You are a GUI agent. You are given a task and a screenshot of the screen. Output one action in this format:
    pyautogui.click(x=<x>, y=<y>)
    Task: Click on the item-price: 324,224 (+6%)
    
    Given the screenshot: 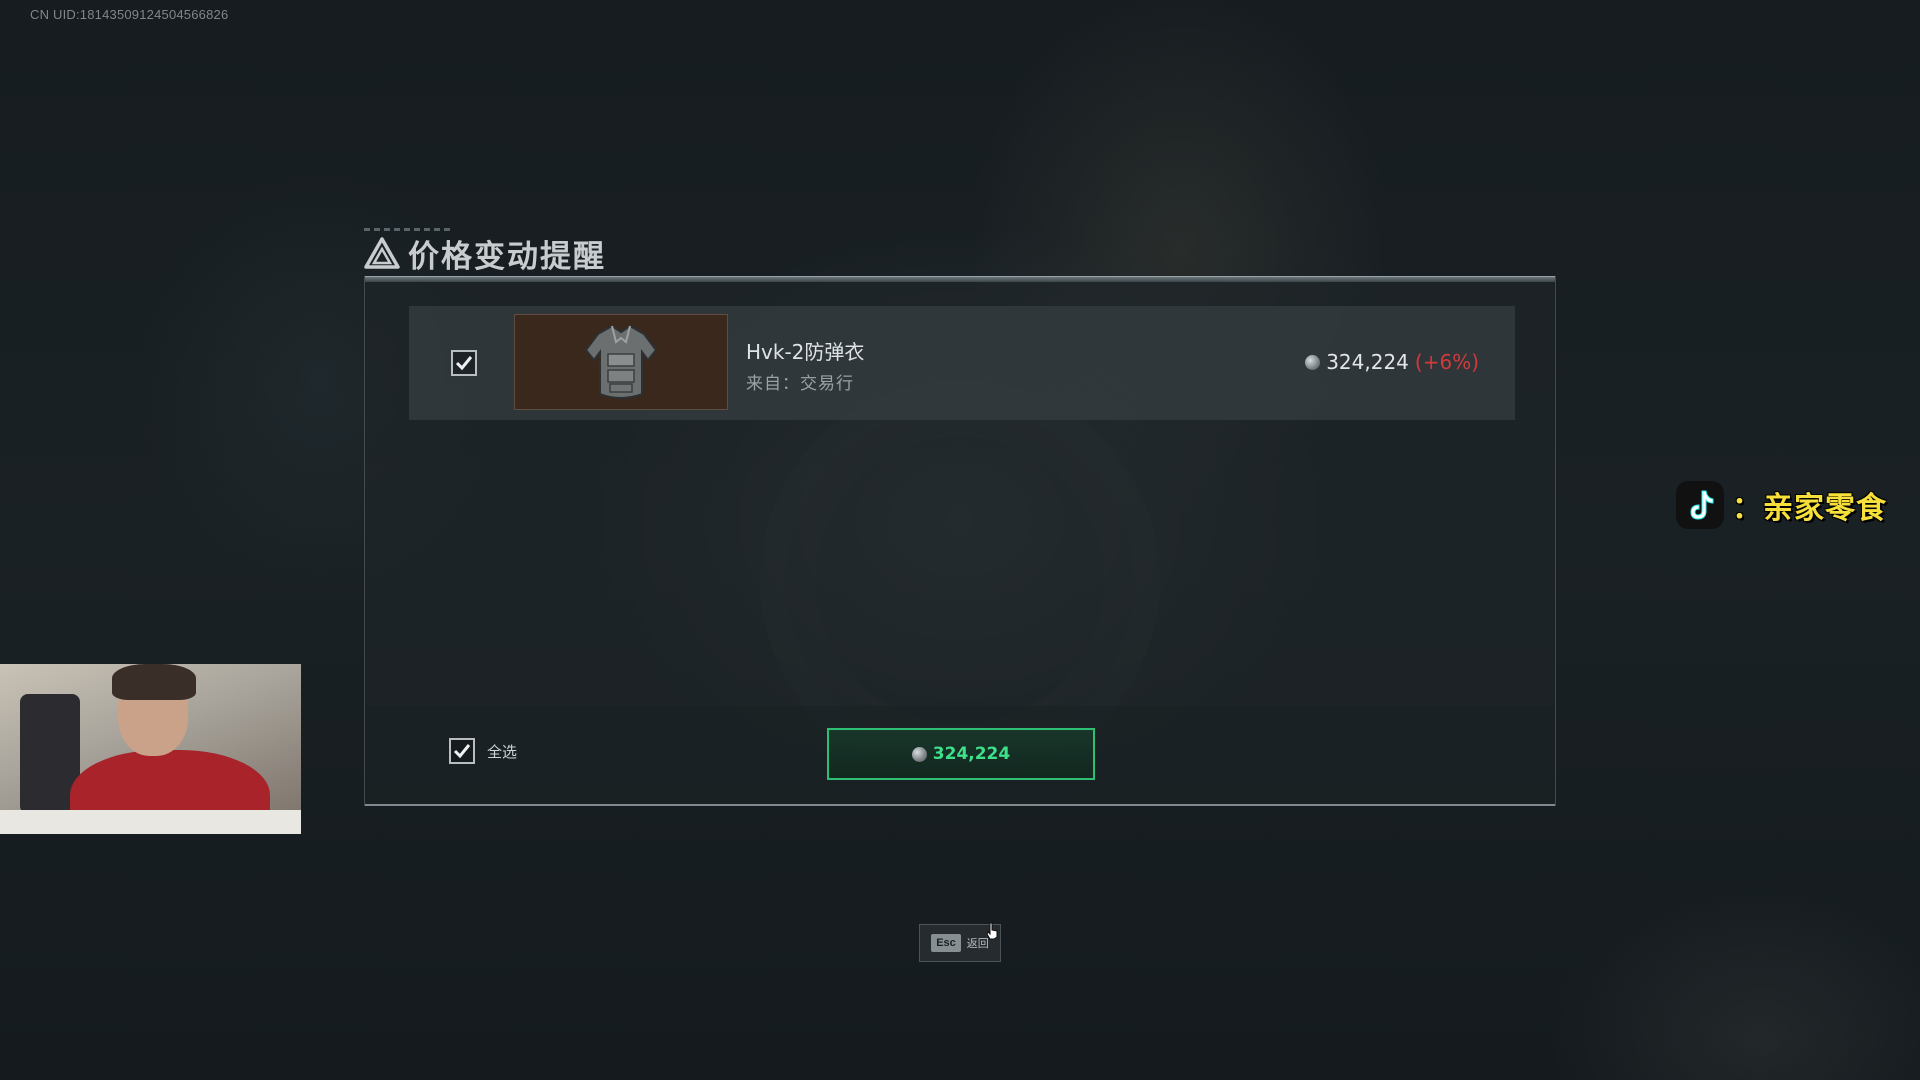 What is the action you would take?
    pyautogui.click(x=1392, y=362)
    